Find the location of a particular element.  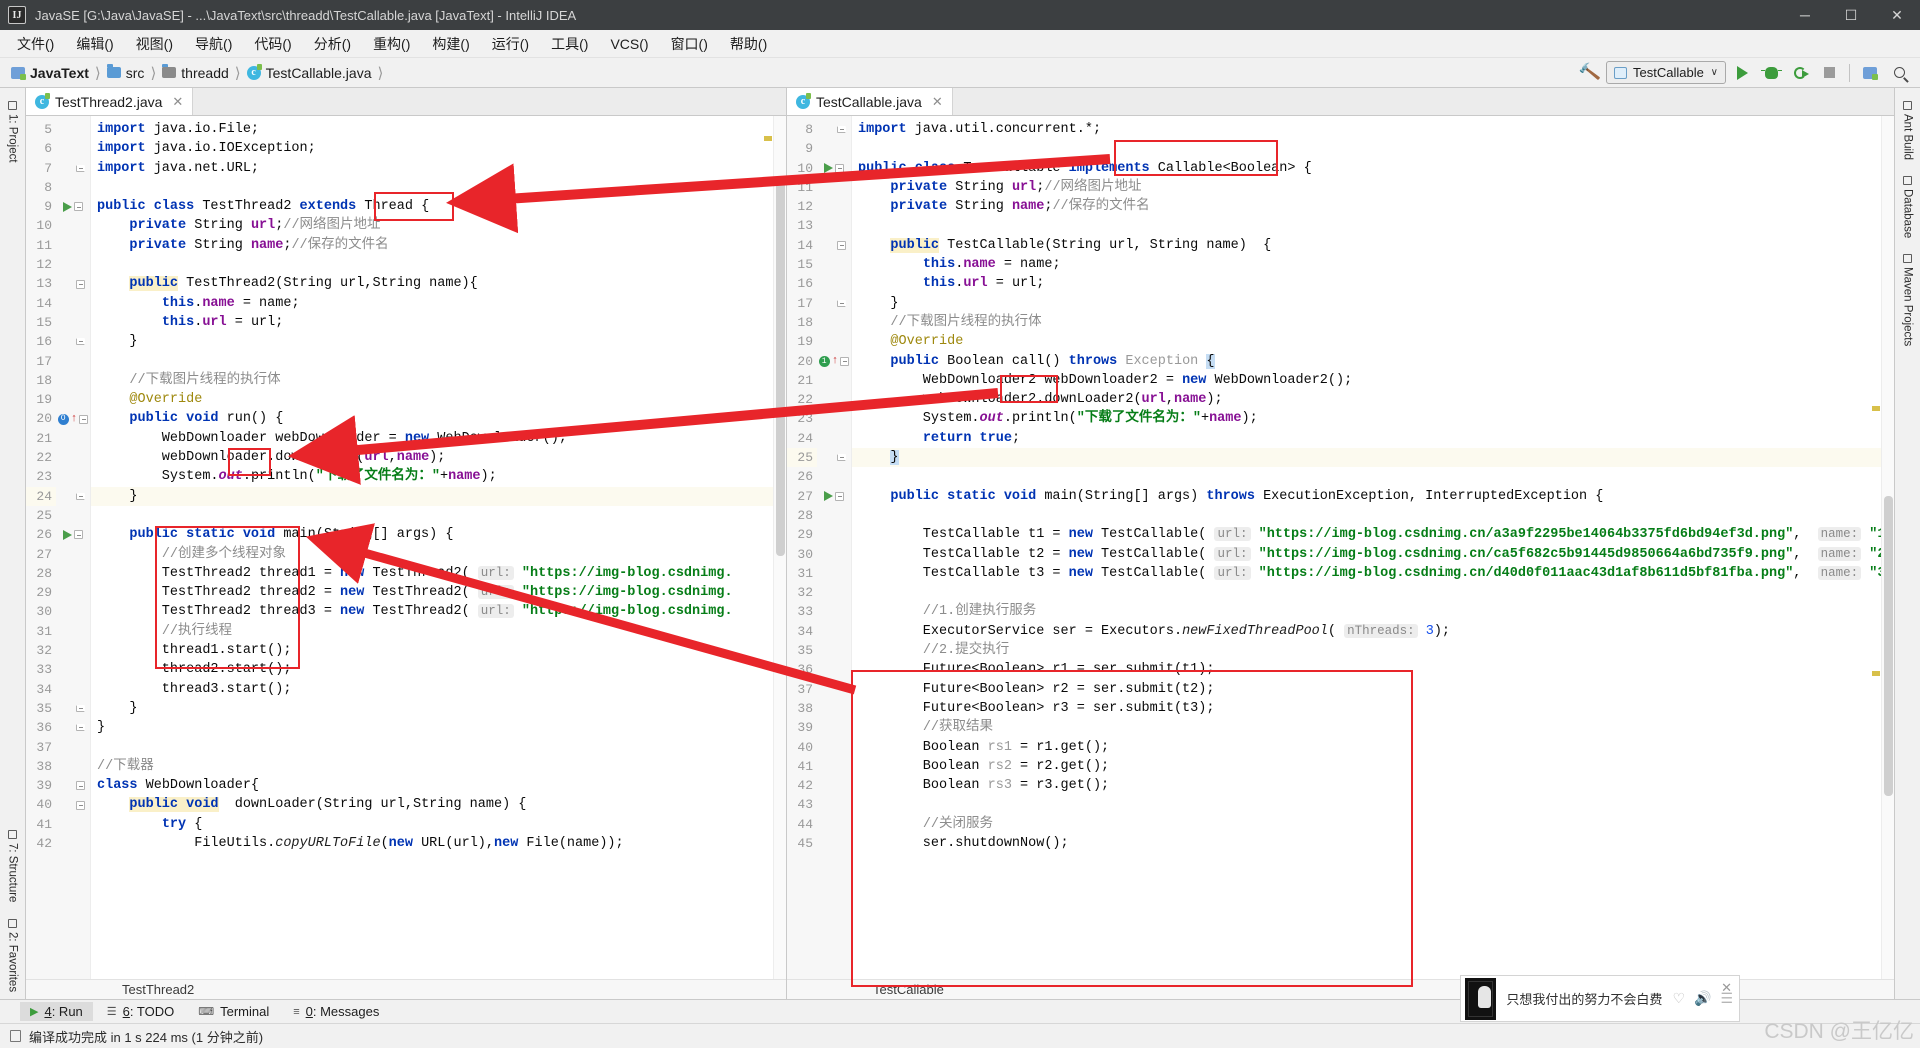

tool-tab-maven: Maven Projects is located at coordinates (1908, 300).